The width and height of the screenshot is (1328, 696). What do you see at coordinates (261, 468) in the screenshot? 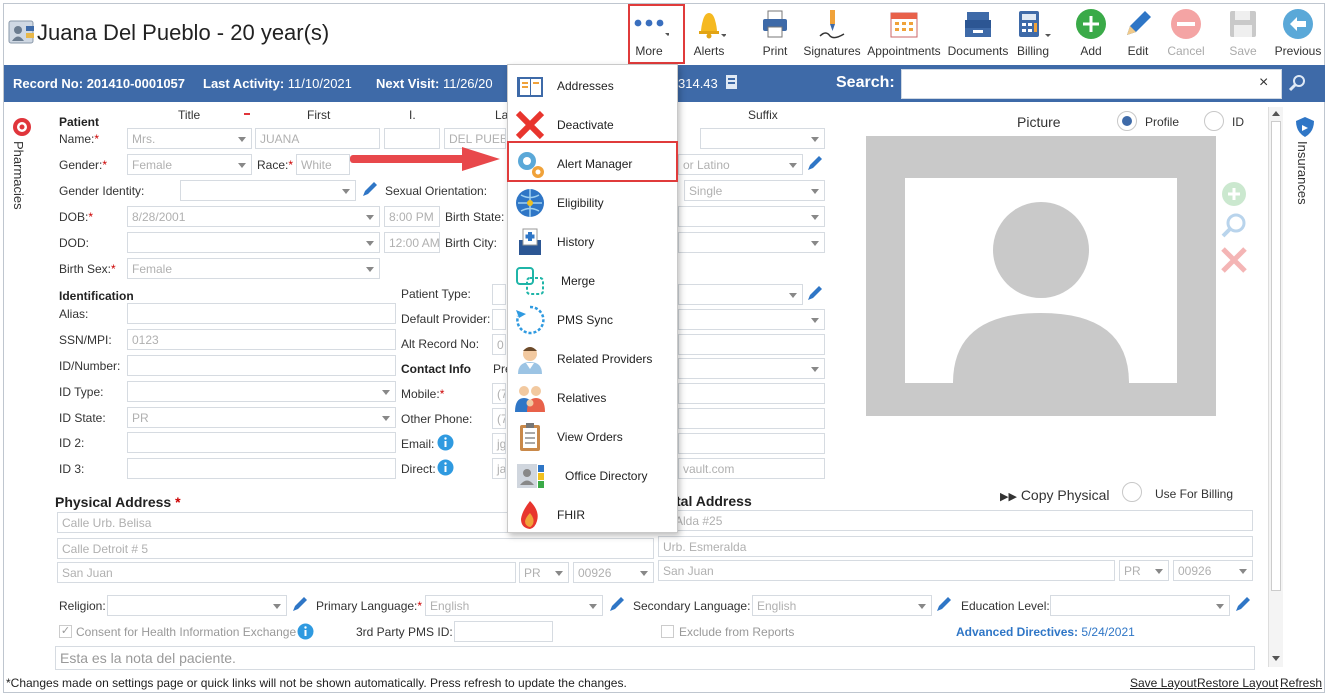
I see `id3-input` at bounding box center [261, 468].